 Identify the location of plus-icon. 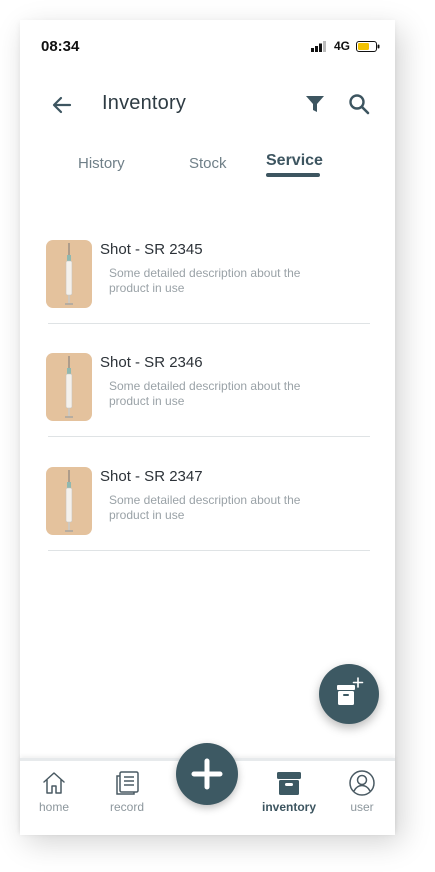
(207, 774).